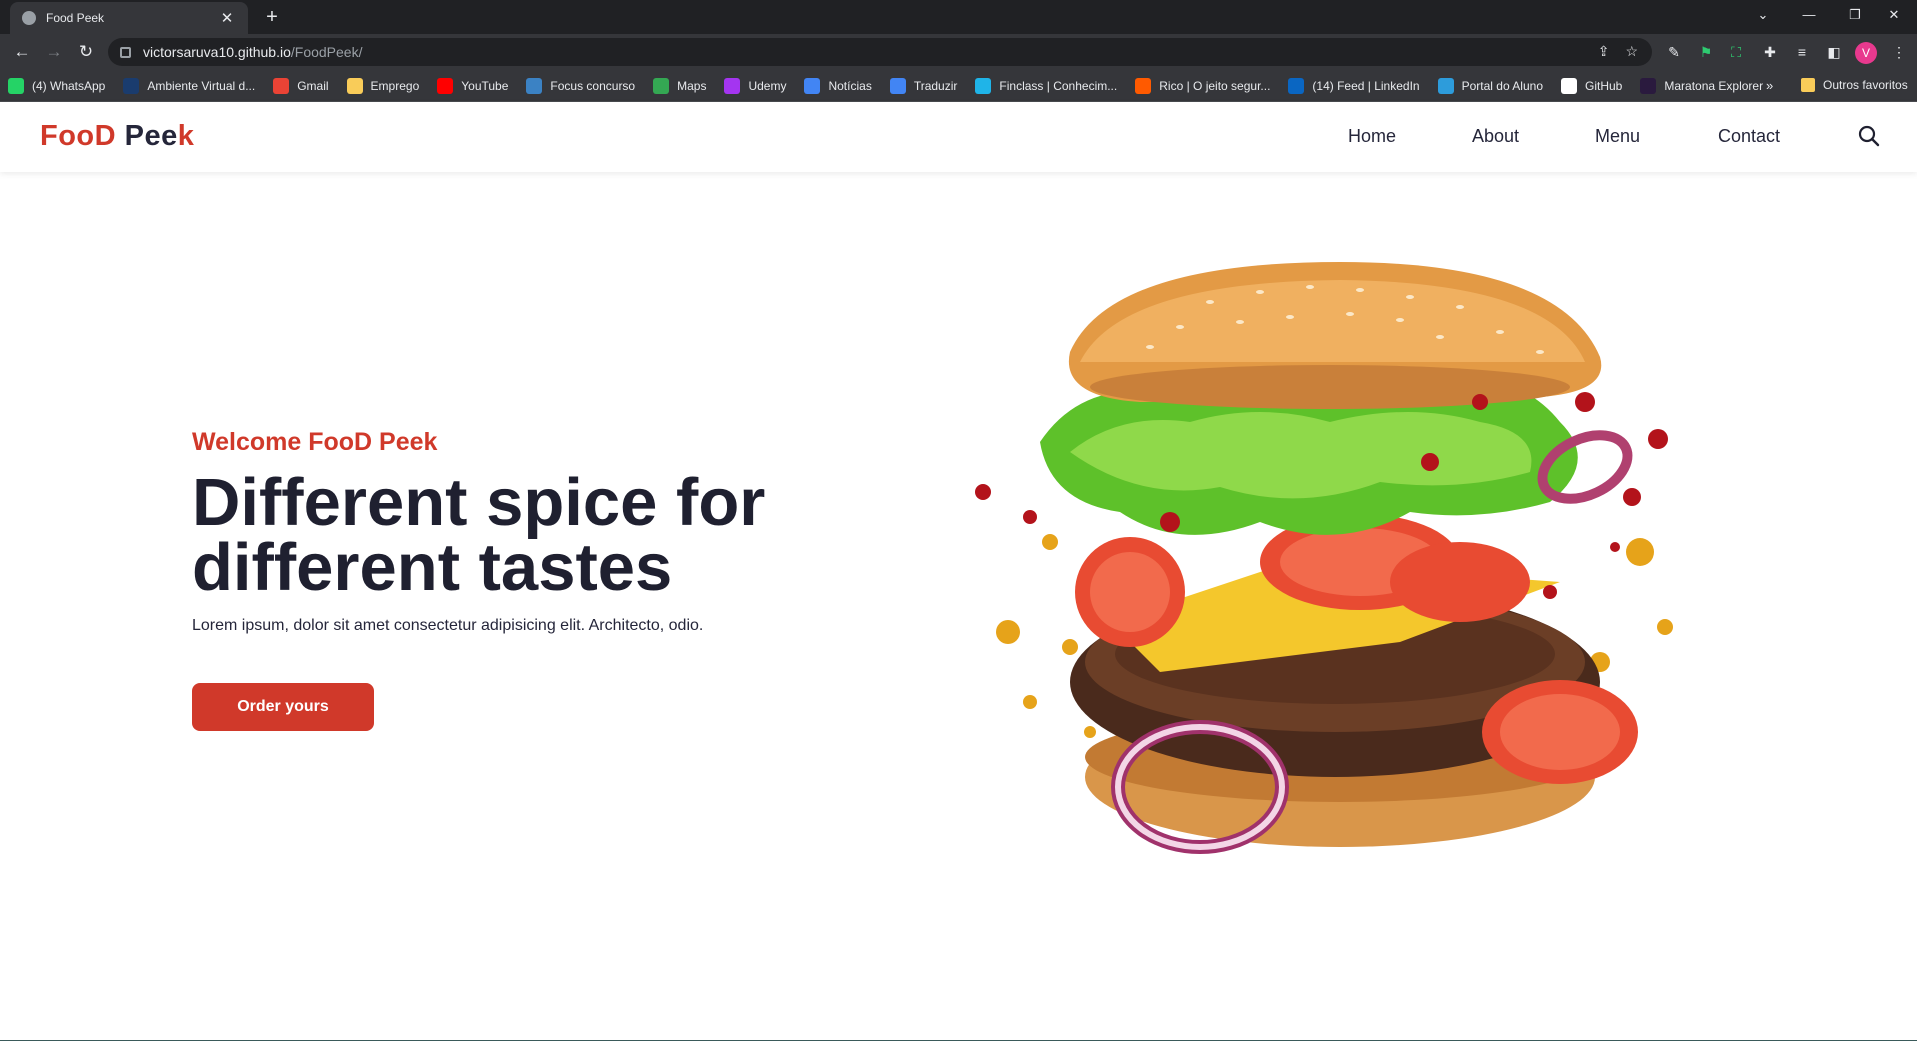 The height and width of the screenshot is (1041, 1917). I want to click on bookmark-label: Gmail, so click(313, 85).